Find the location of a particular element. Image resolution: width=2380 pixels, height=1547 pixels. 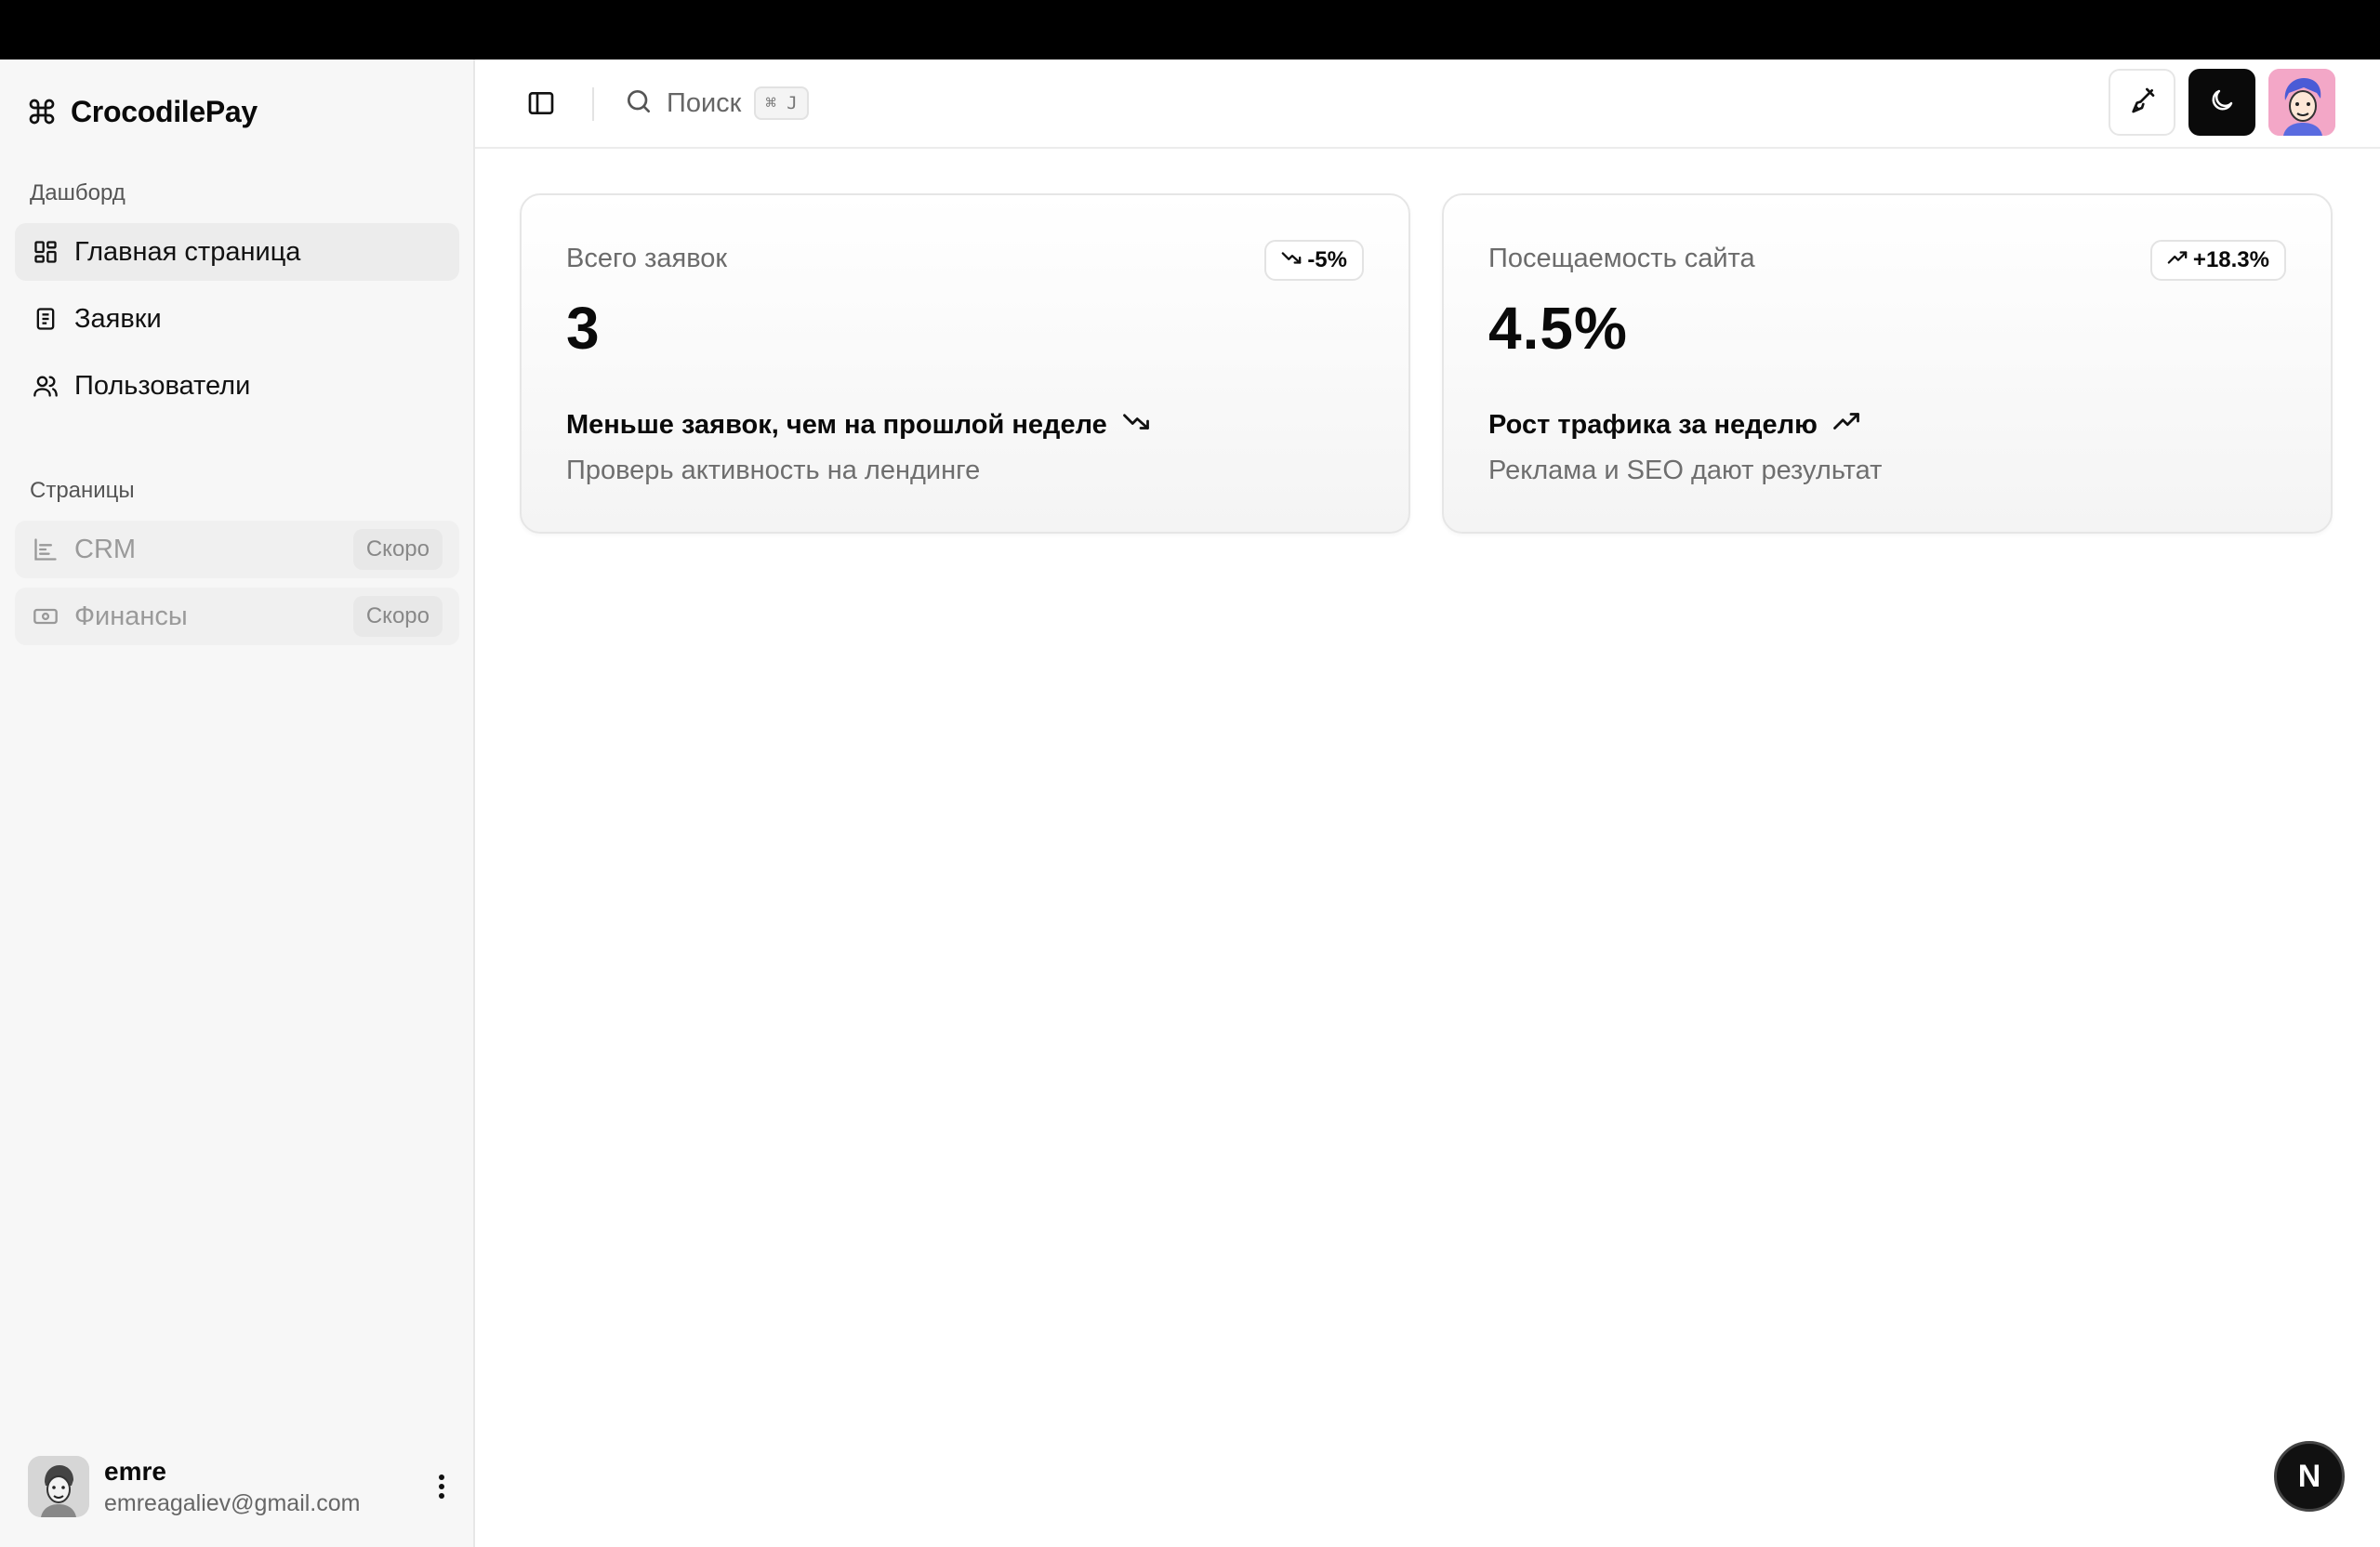

nextjs-devtools-button: N is located at coordinates (2309, 1476).